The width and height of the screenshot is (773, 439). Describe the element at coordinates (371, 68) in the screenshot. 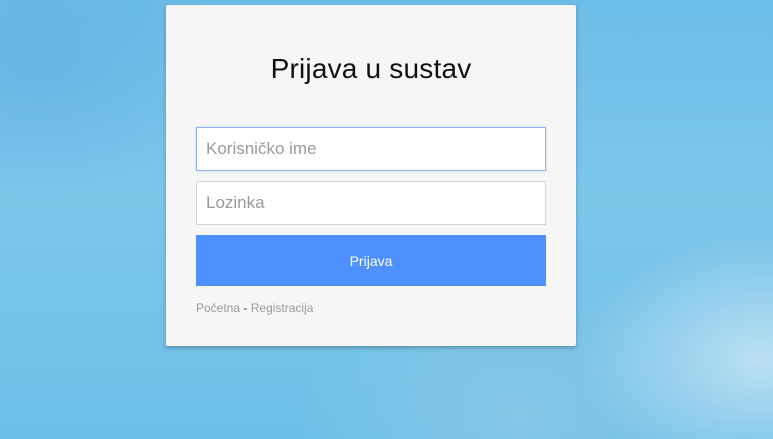

I see `login-title: Prijava u sustav` at that location.